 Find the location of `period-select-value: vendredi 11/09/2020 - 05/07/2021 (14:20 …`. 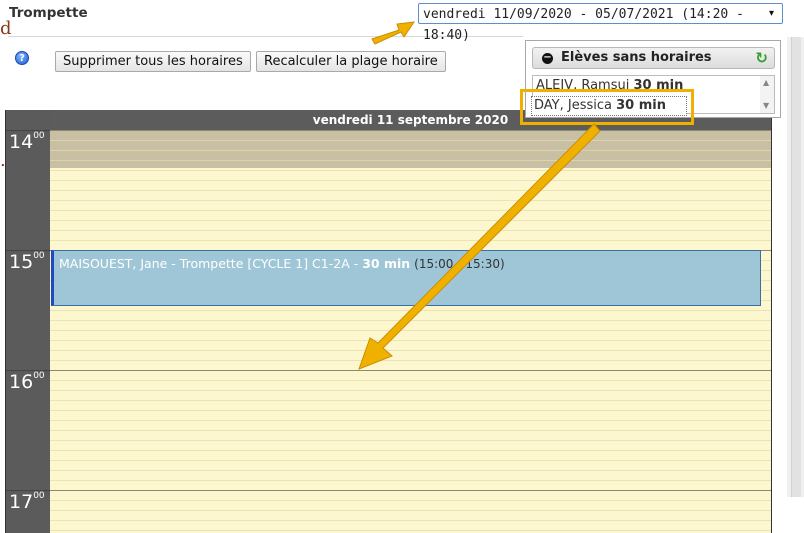

period-select-value: vendredi 11/09/2020 - 05/07/2021 (14:20 … is located at coordinates (583, 25).